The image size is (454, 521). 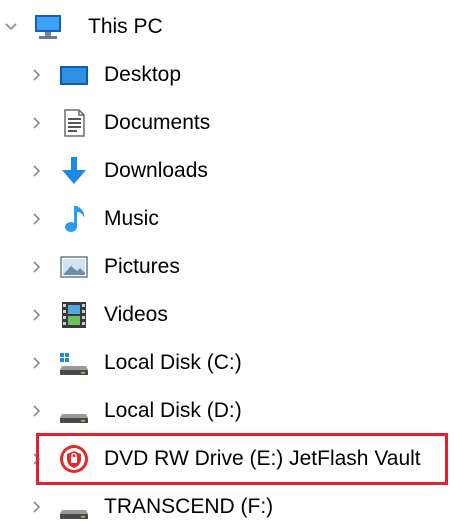 I want to click on tree-item-local-disk-c: Local Disk (C:), so click(x=227, y=363).